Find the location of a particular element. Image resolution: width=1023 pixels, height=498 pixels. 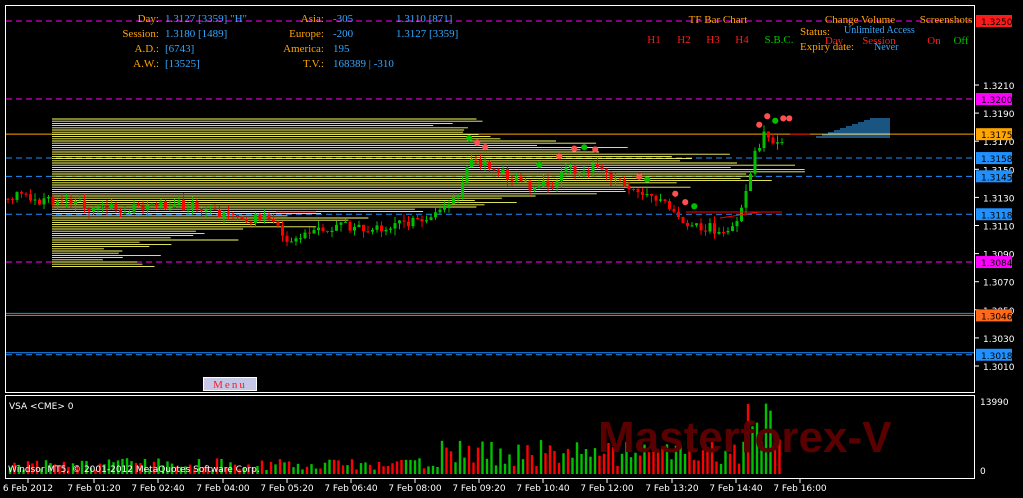

menu-button-label: Menu is located at coordinates (230, 385).